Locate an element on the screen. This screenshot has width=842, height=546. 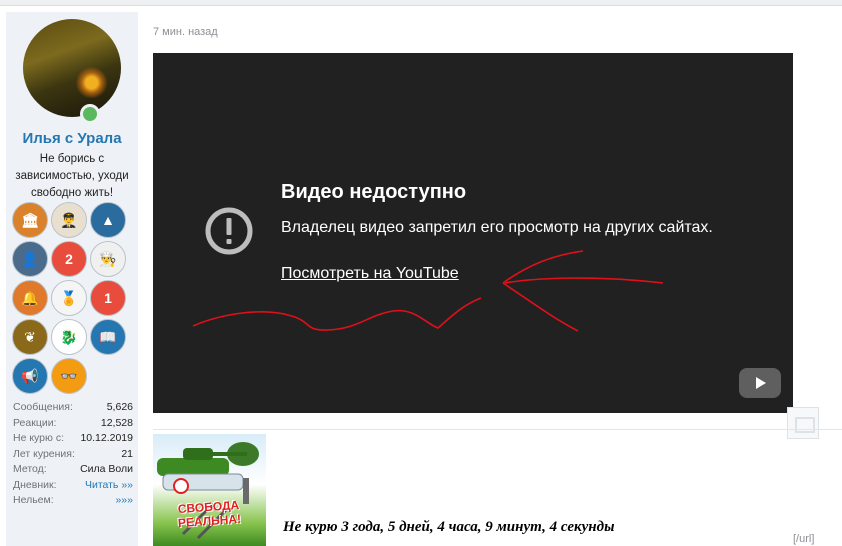
error-icon is located at coordinates (229, 231).